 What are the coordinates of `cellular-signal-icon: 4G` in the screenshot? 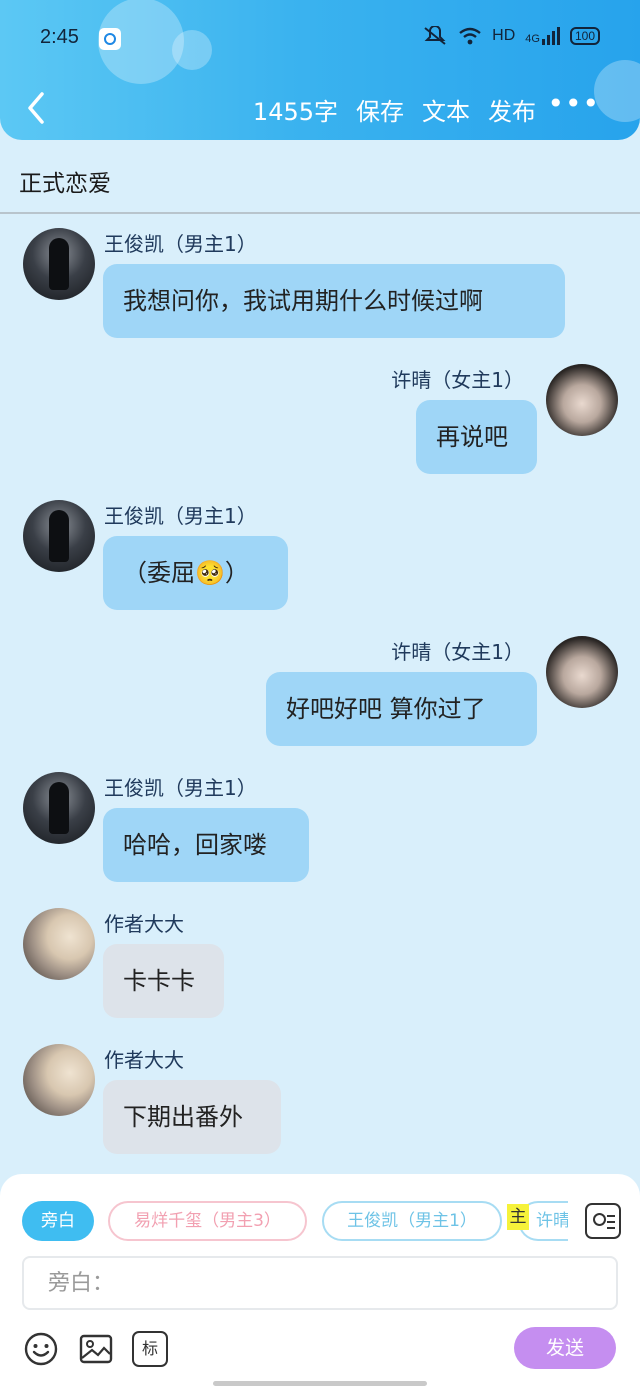 It's located at (542, 36).